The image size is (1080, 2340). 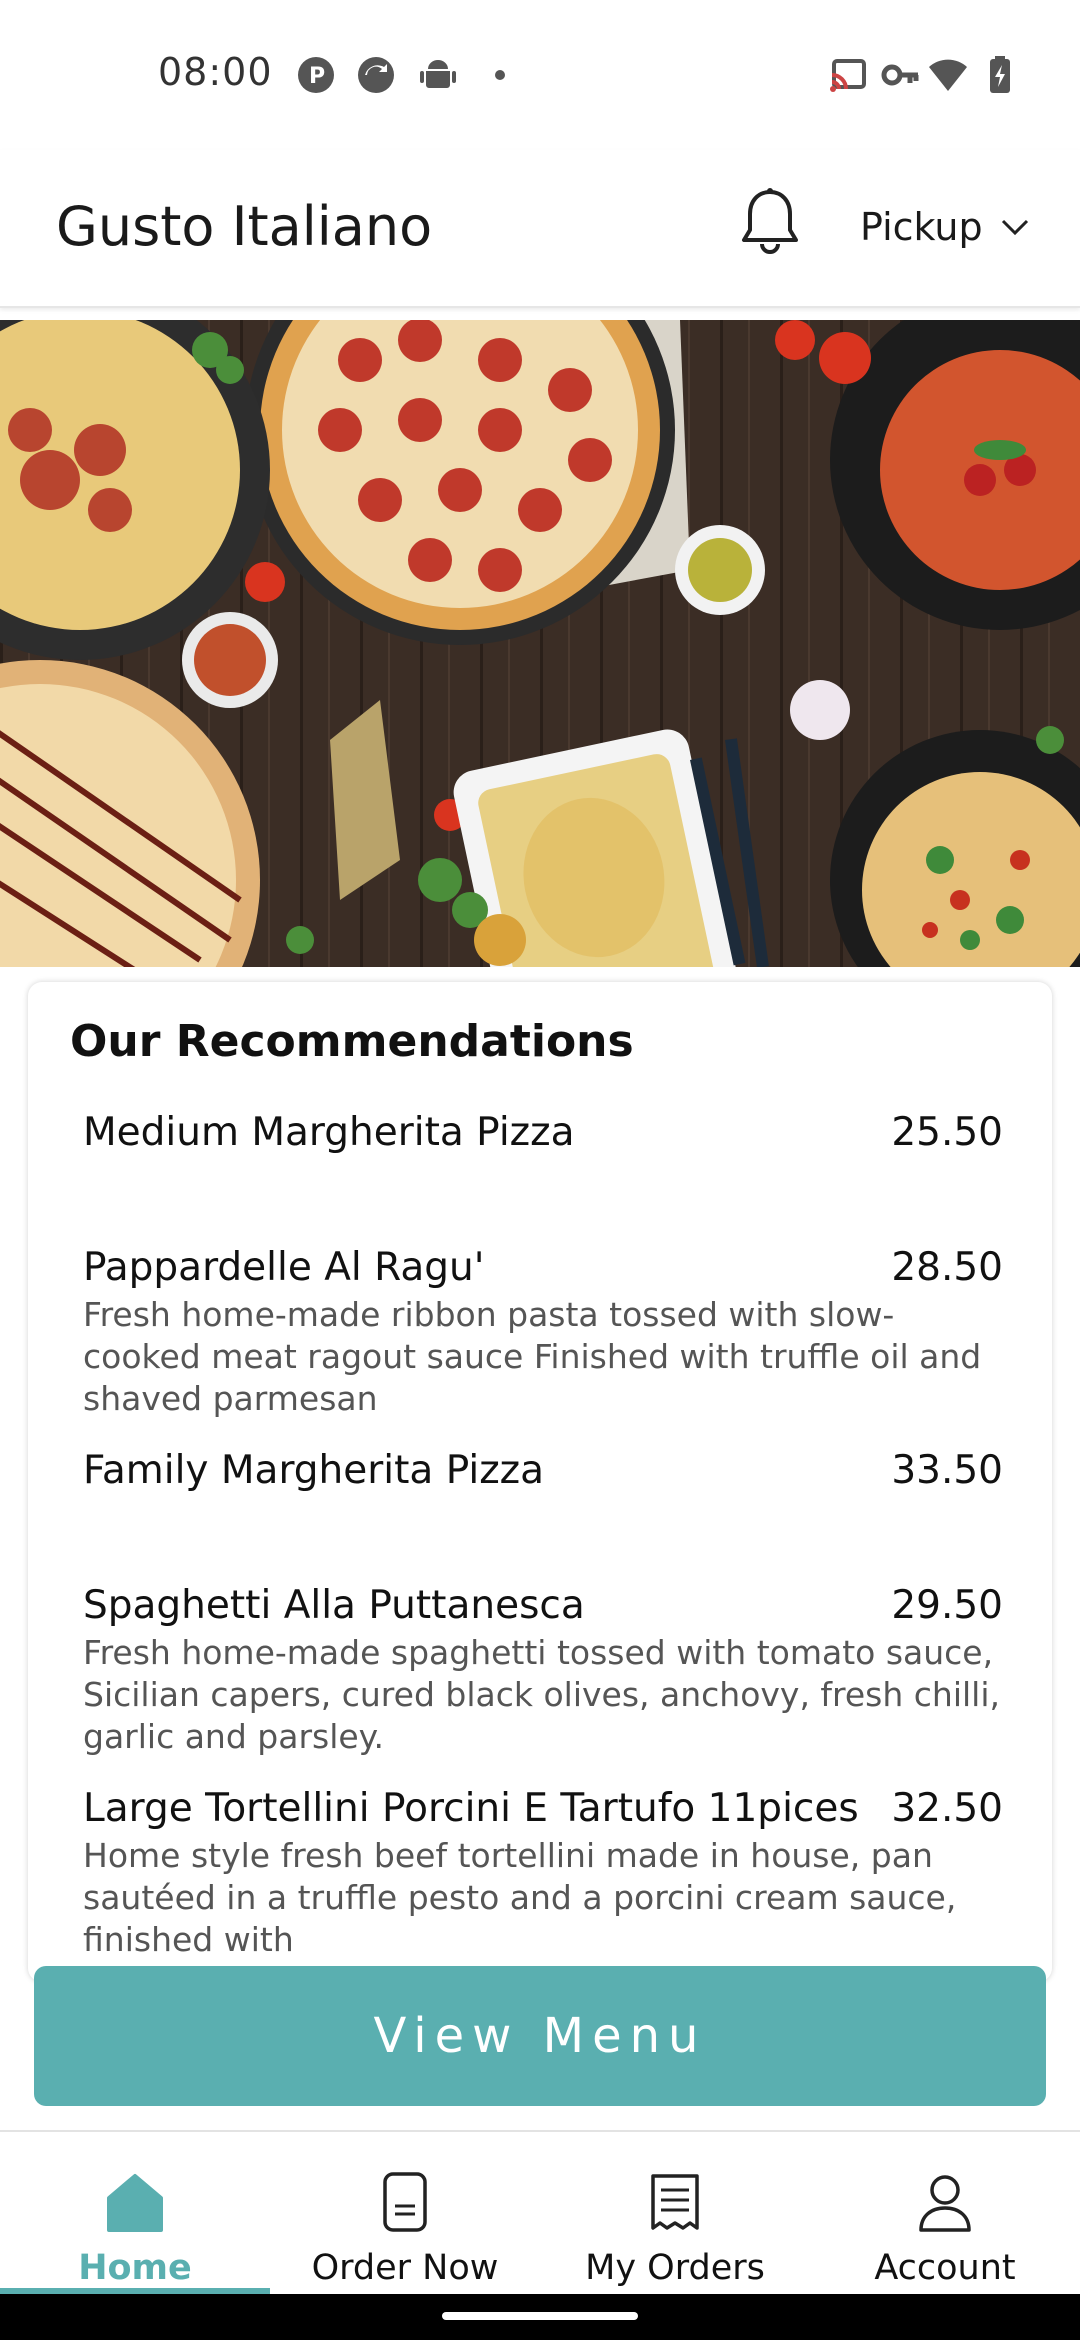 I want to click on nav-label-order-now: Order Now, so click(x=405, y=2268).